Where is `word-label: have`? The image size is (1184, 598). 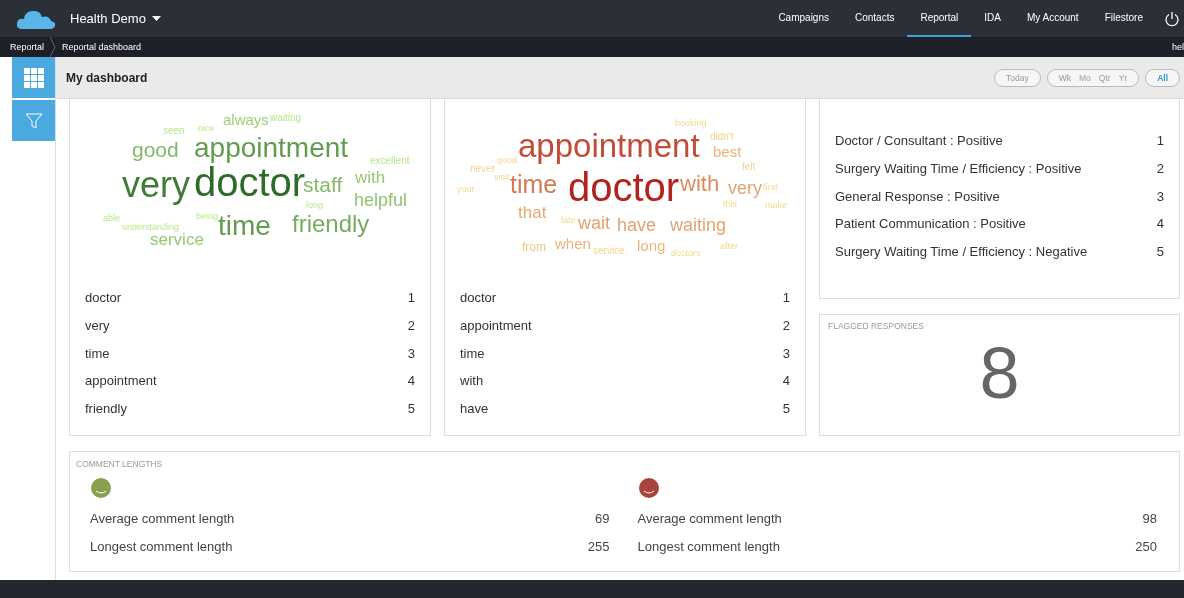 word-label: have is located at coordinates (474, 409).